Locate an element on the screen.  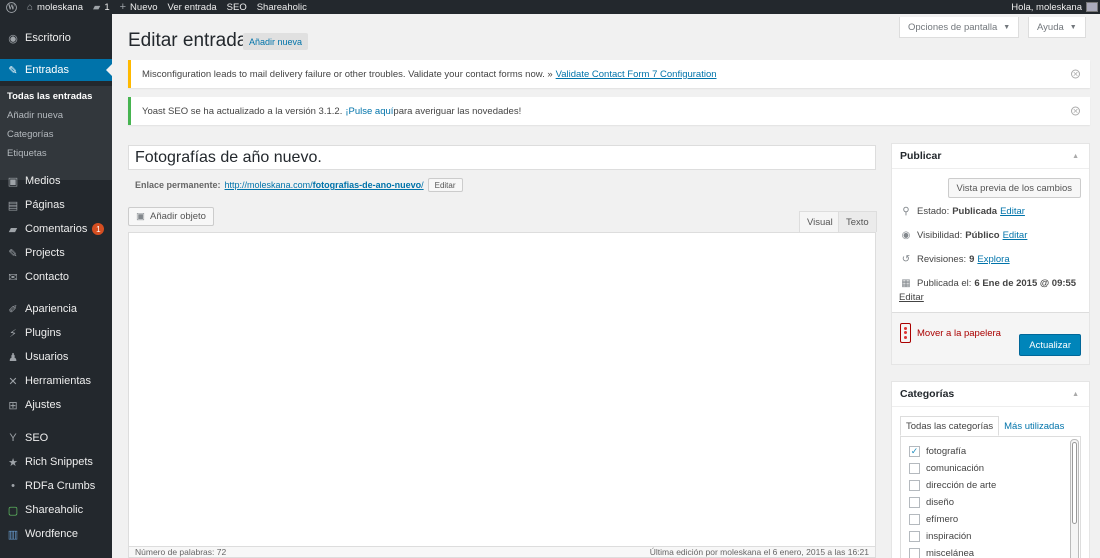
revisions-row: ↺ Revisiones: 9 Explora is located at coordinates (955, 259).